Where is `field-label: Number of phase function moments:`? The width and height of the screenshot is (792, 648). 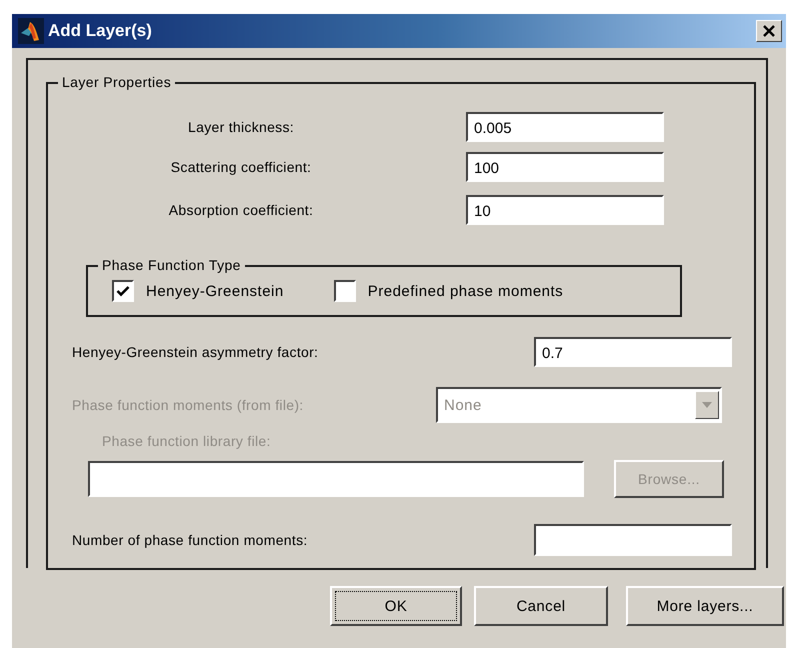
field-label: Number of phase function moments: is located at coordinates (190, 540).